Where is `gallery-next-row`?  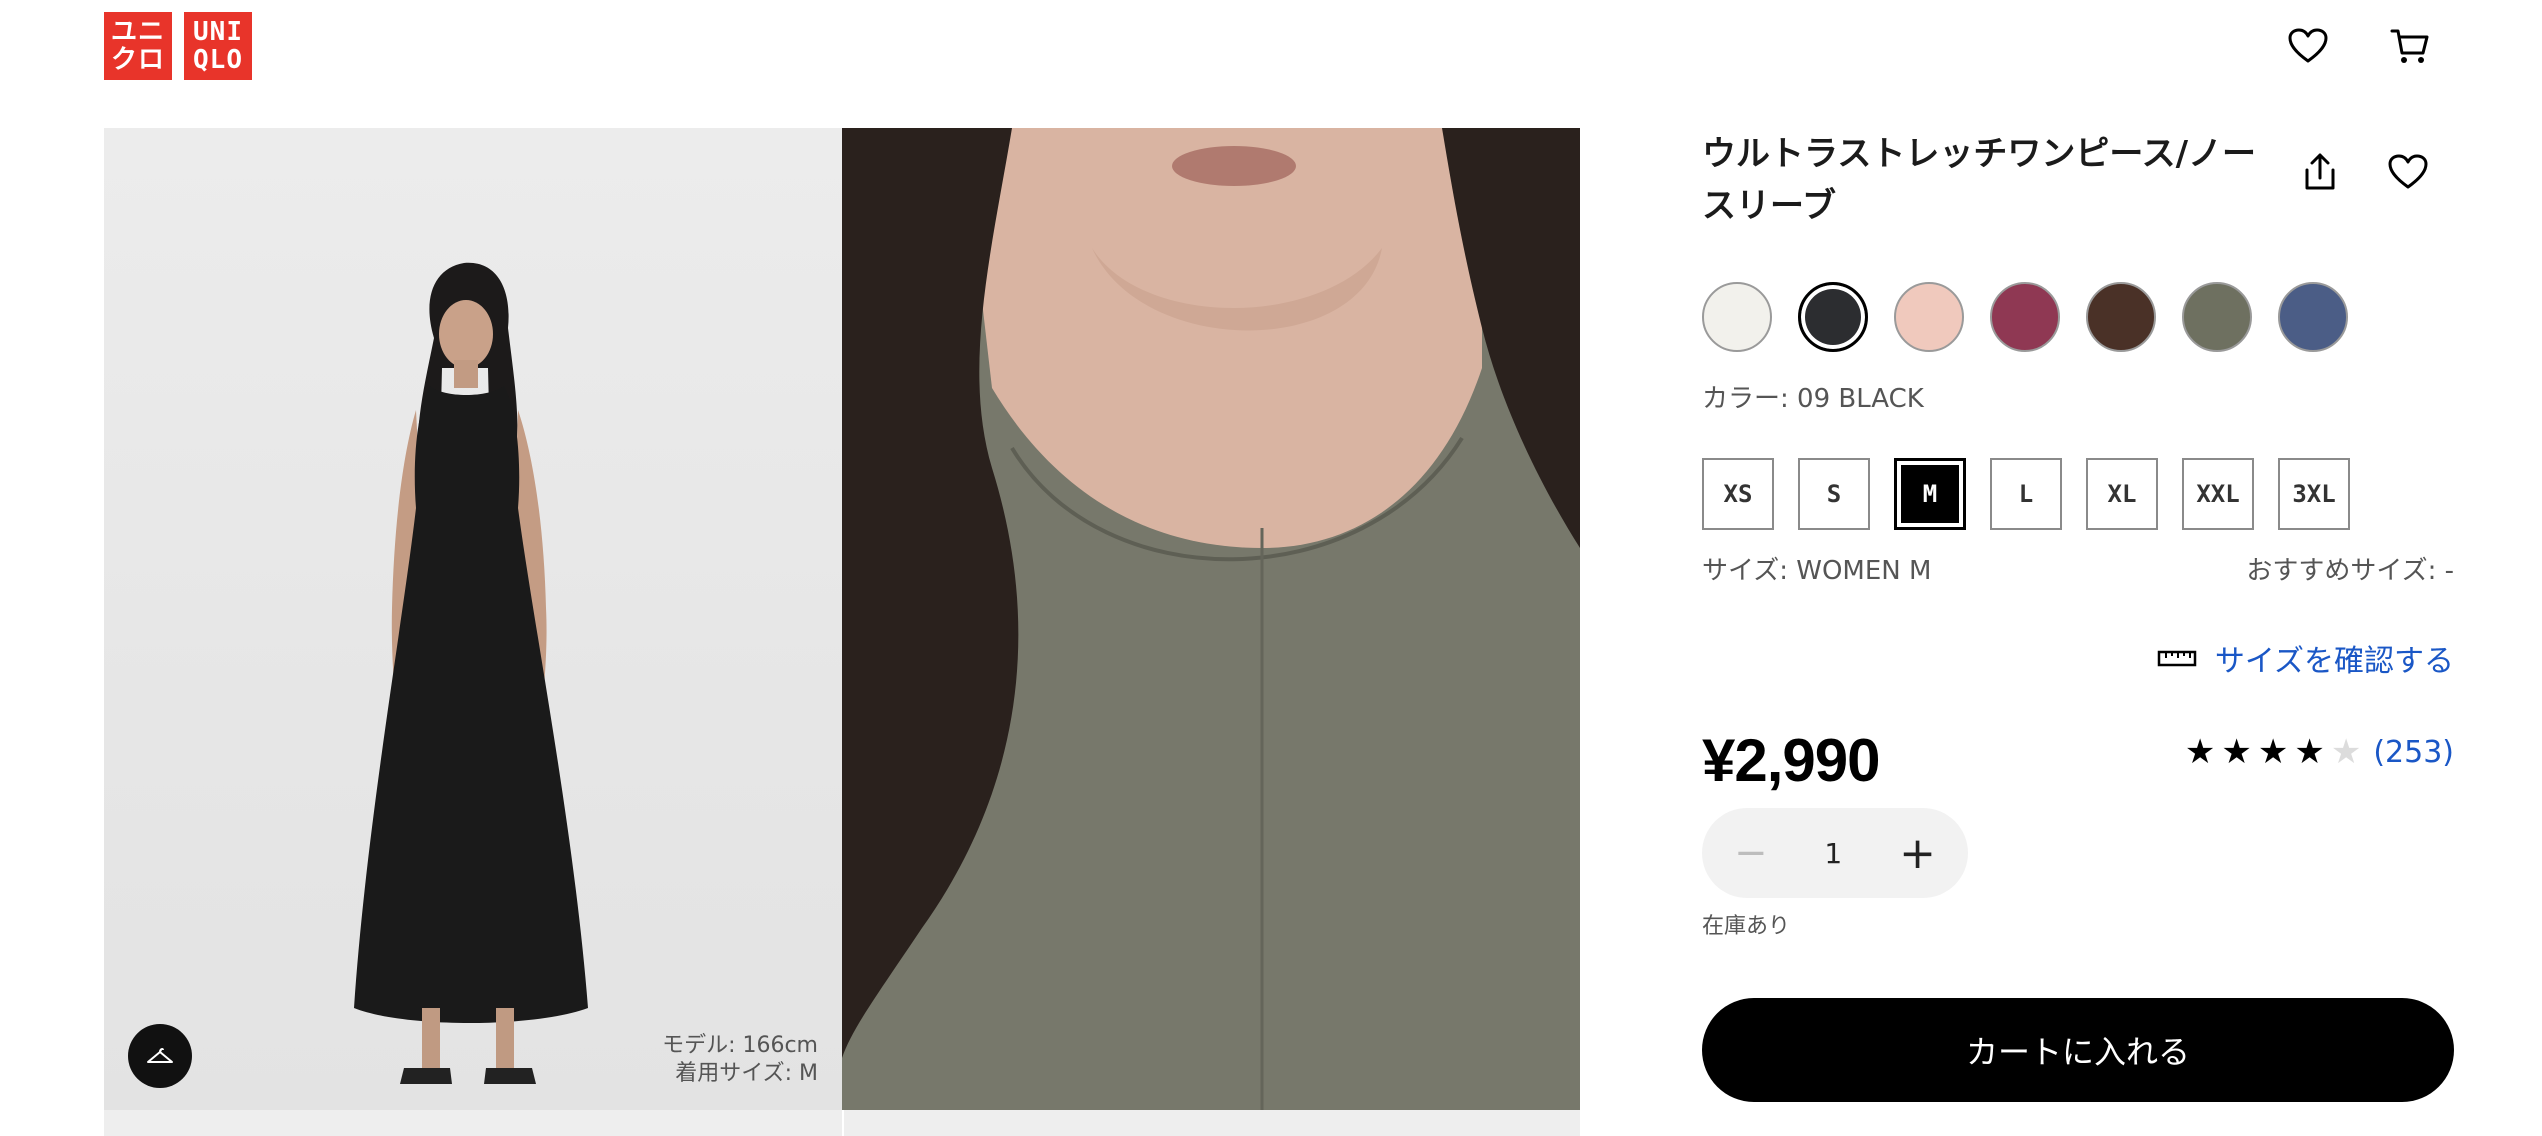 gallery-next-row is located at coordinates (842, 1123).